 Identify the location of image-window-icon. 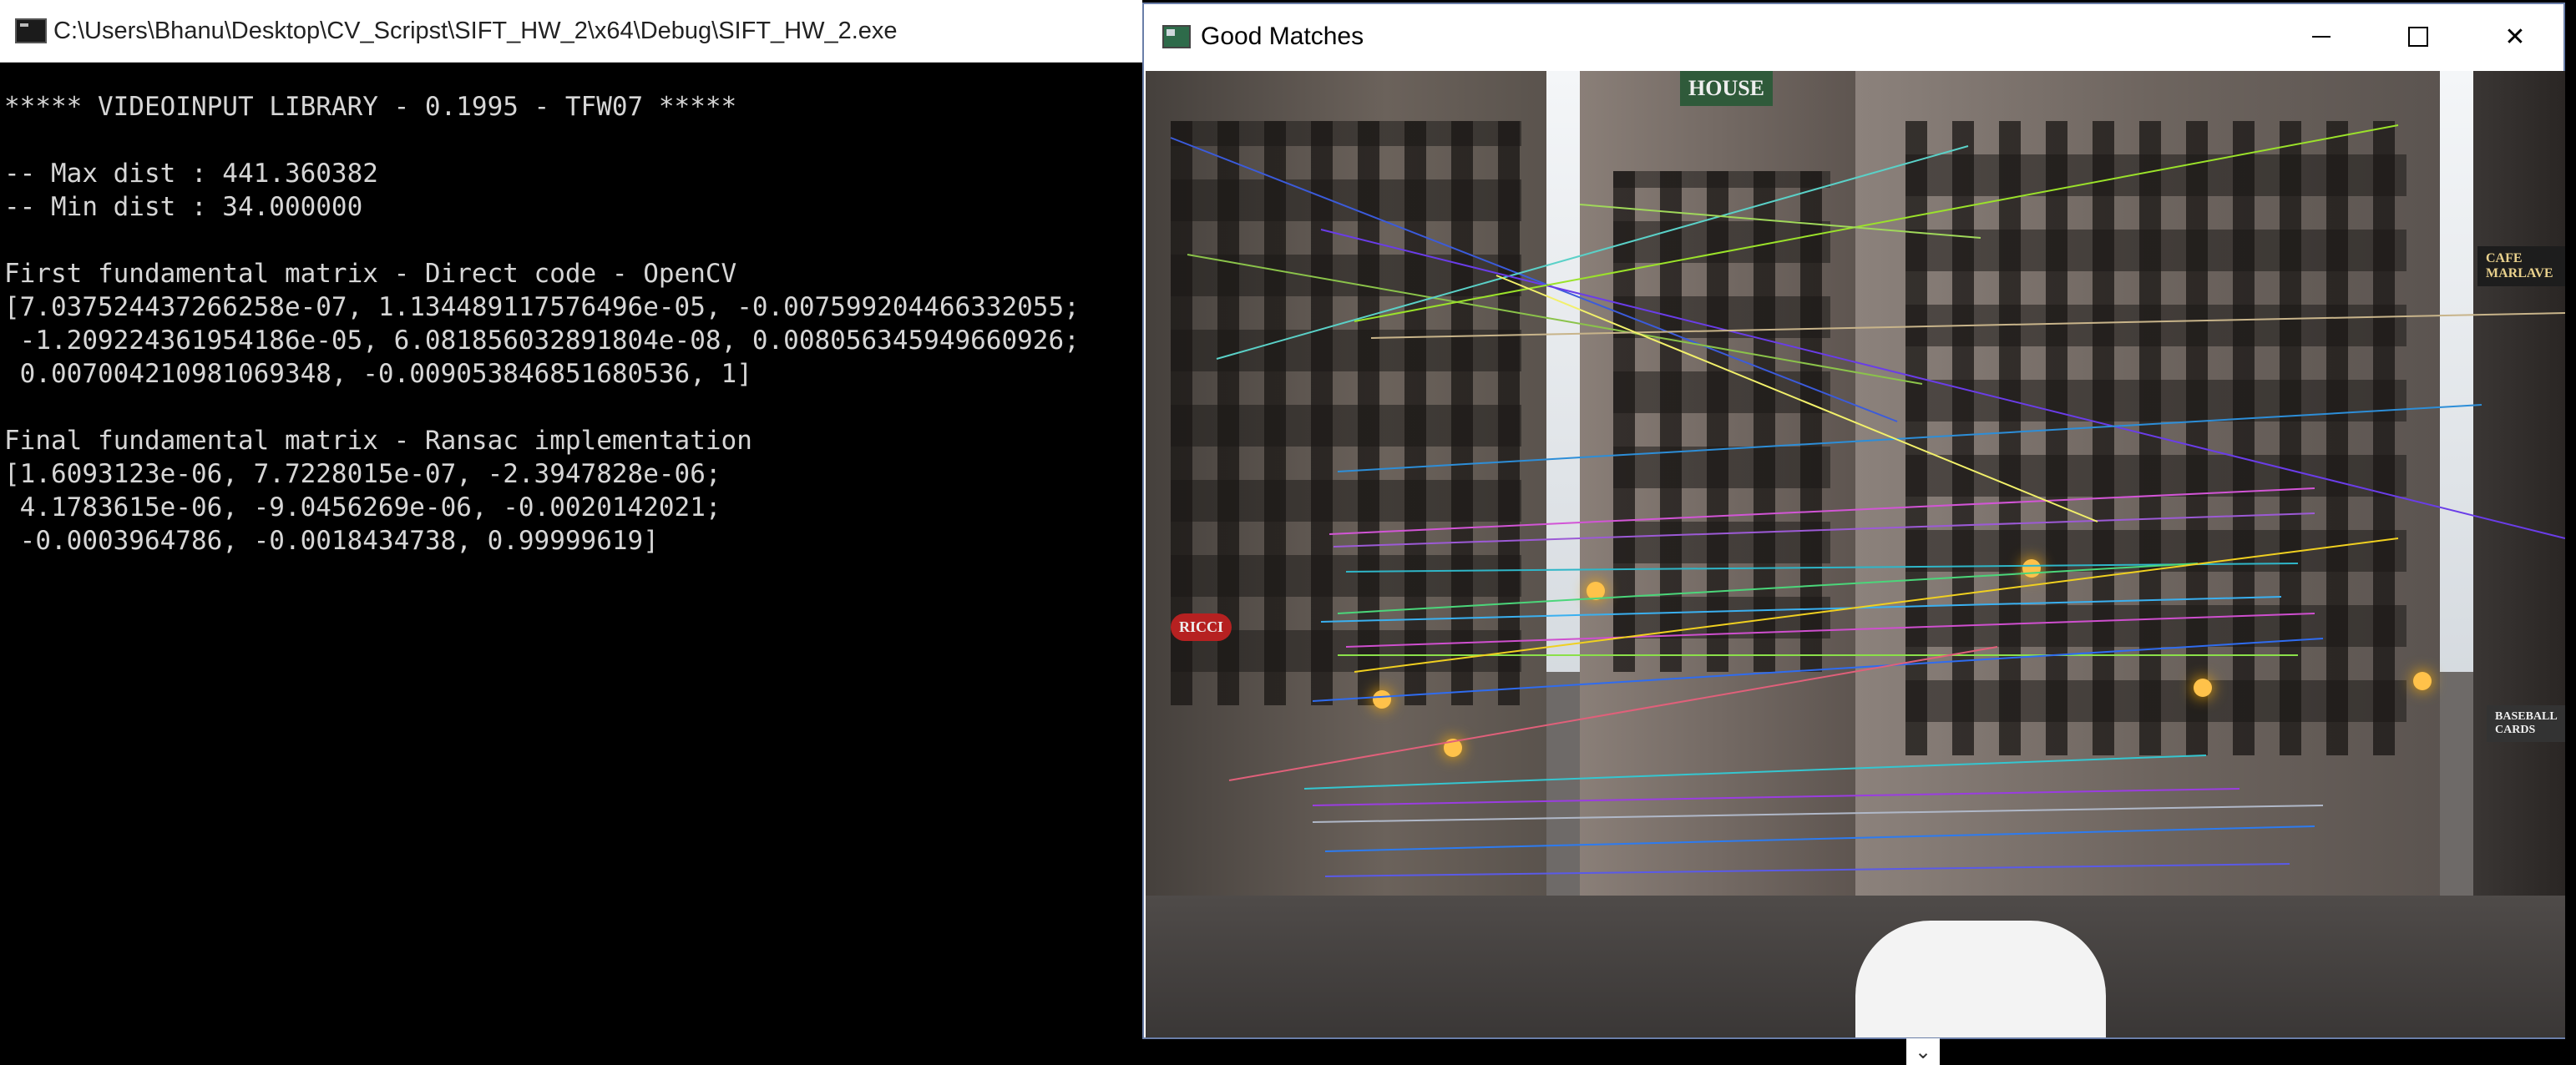
(1176, 36).